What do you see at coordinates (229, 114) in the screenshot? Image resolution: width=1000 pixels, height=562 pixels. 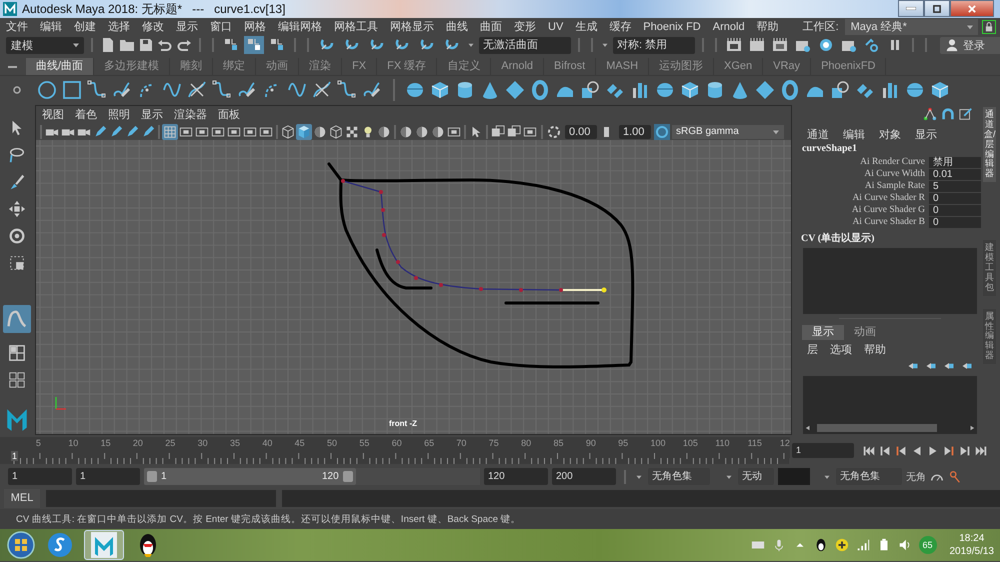 I see `panel-menu-item: 面板` at bounding box center [229, 114].